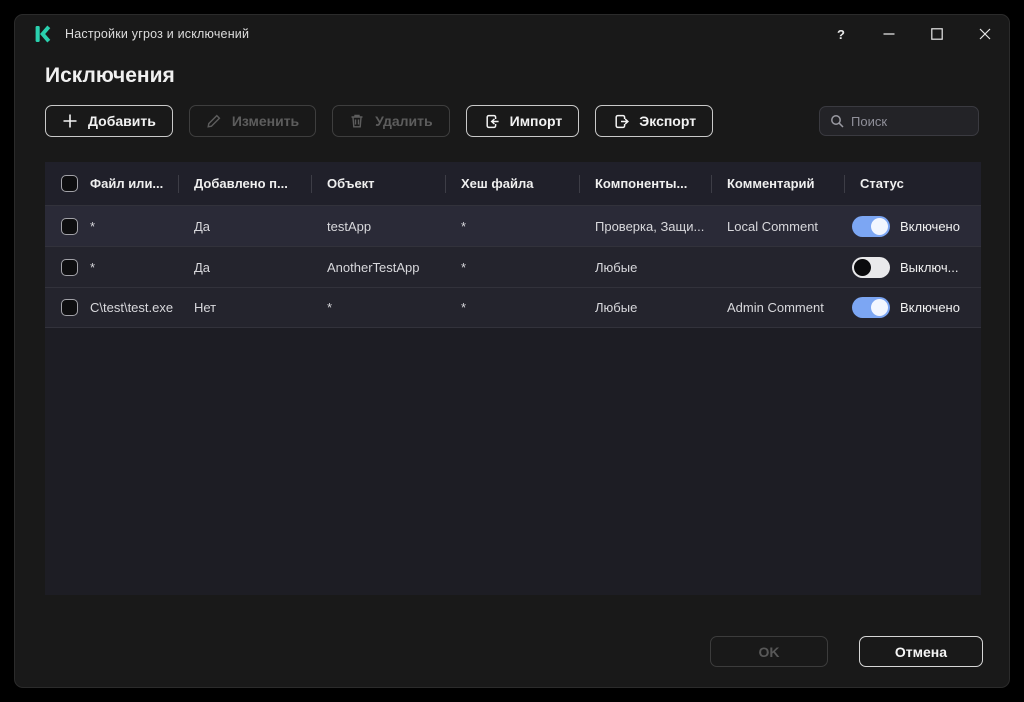 This screenshot has width=1024, height=702. I want to click on titlebar: Настройки угроз и исключений ?, so click(512, 34).